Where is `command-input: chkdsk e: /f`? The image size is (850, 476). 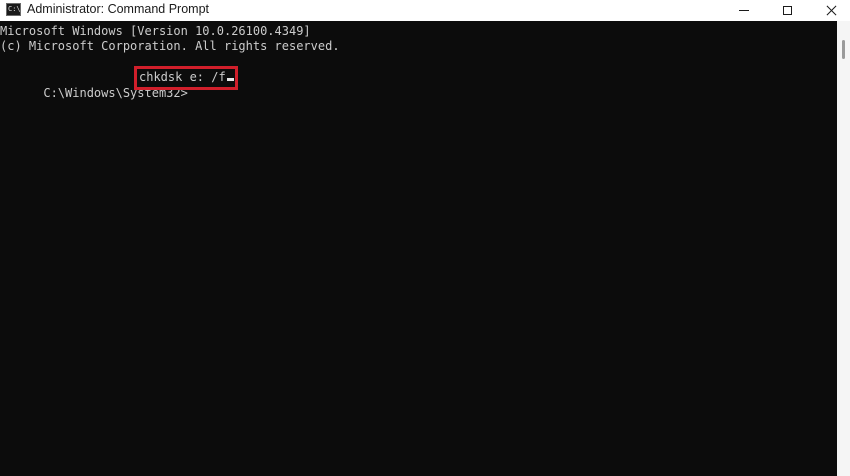
command-input: chkdsk e: /f is located at coordinates (186, 78).